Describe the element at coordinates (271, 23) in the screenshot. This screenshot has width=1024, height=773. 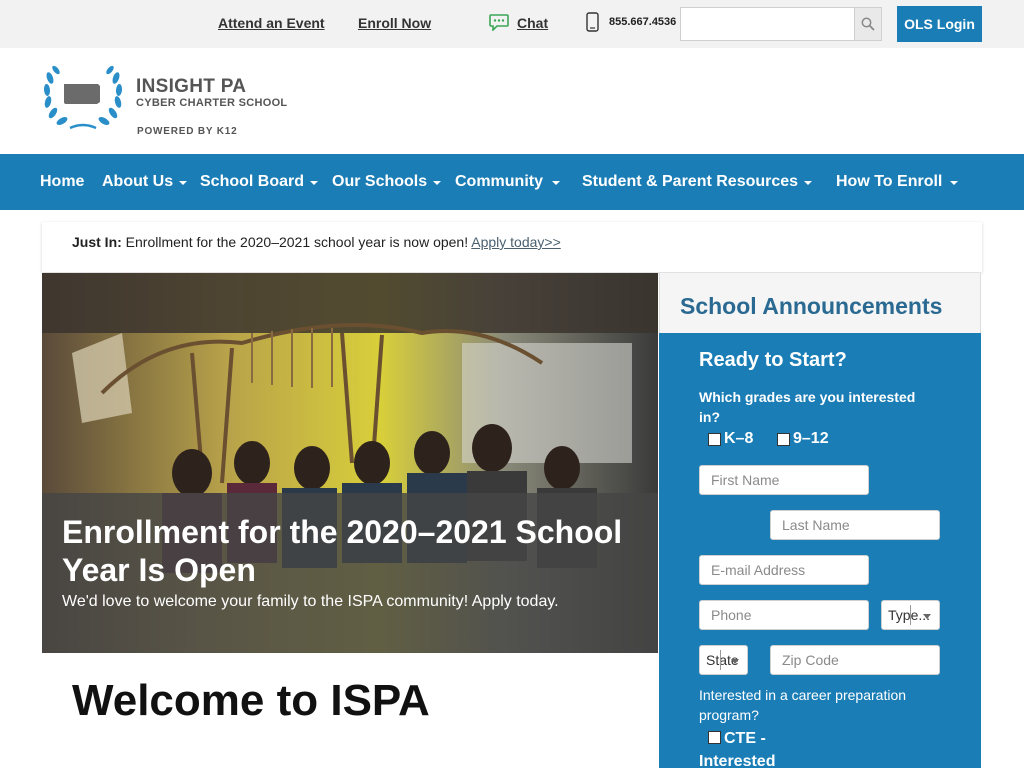
I see `attend-event-link: Attend an Event` at that location.